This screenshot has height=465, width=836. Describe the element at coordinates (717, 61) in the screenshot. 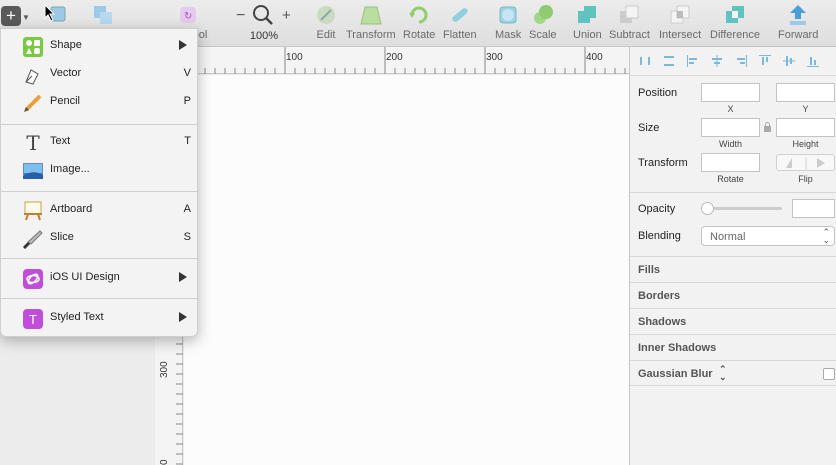

I see `align-center-horizontal-icon` at that location.